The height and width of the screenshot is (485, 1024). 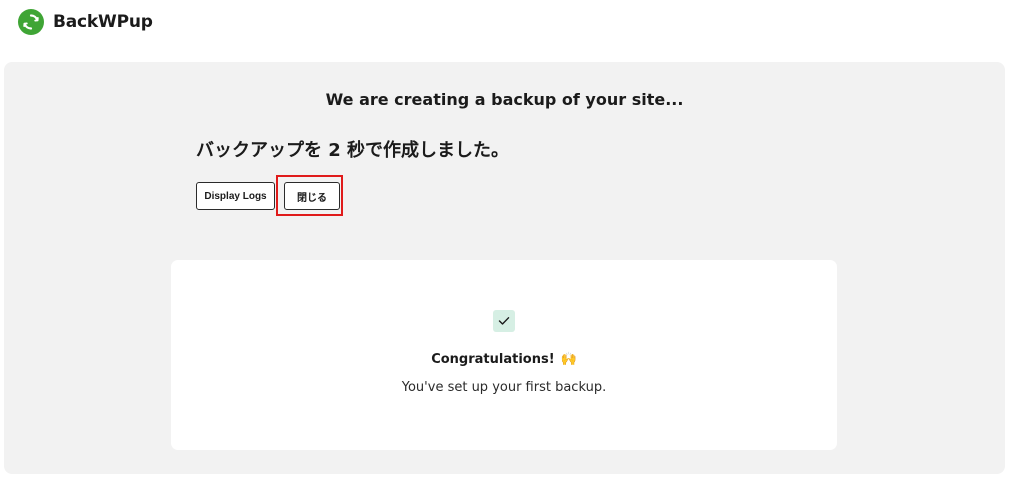 What do you see at coordinates (103, 22) in the screenshot?
I see `brand-name: BackWPup` at bounding box center [103, 22].